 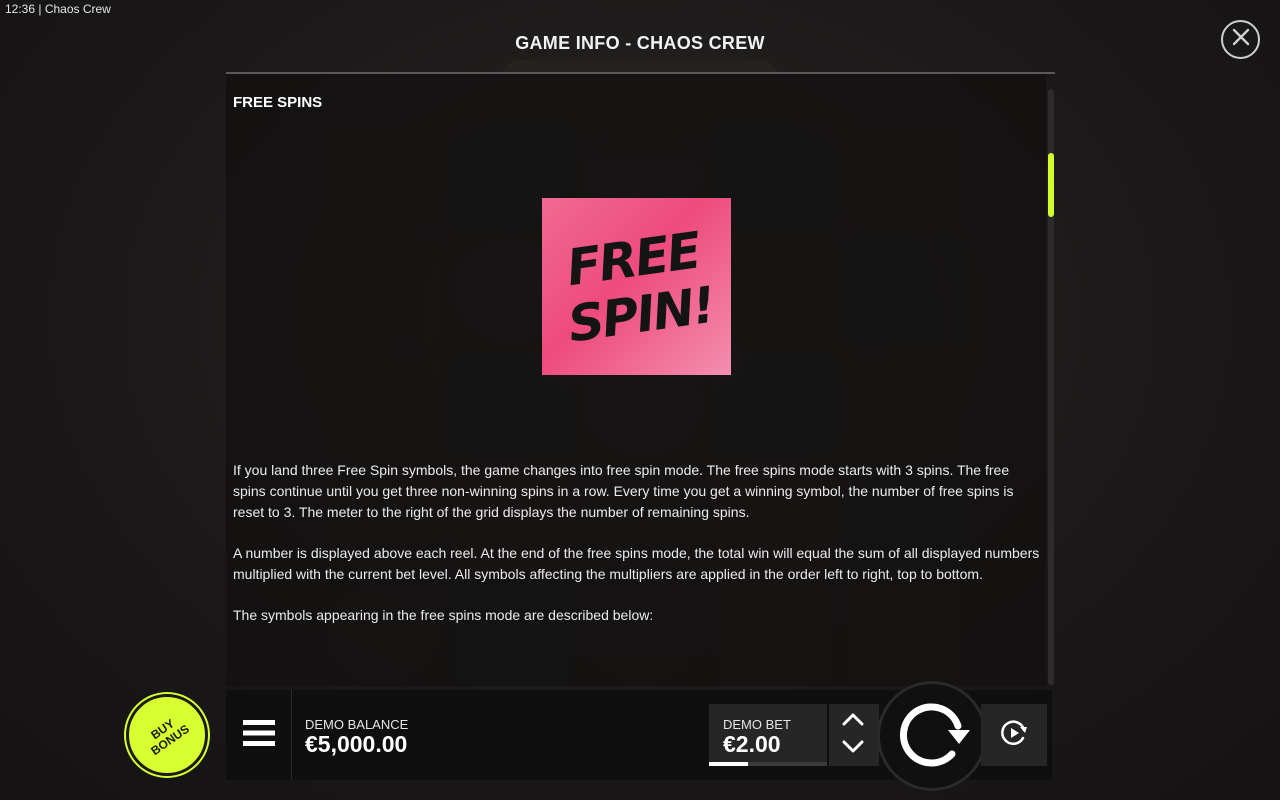 I want to click on autoplay-button, so click(x=1014, y=735).